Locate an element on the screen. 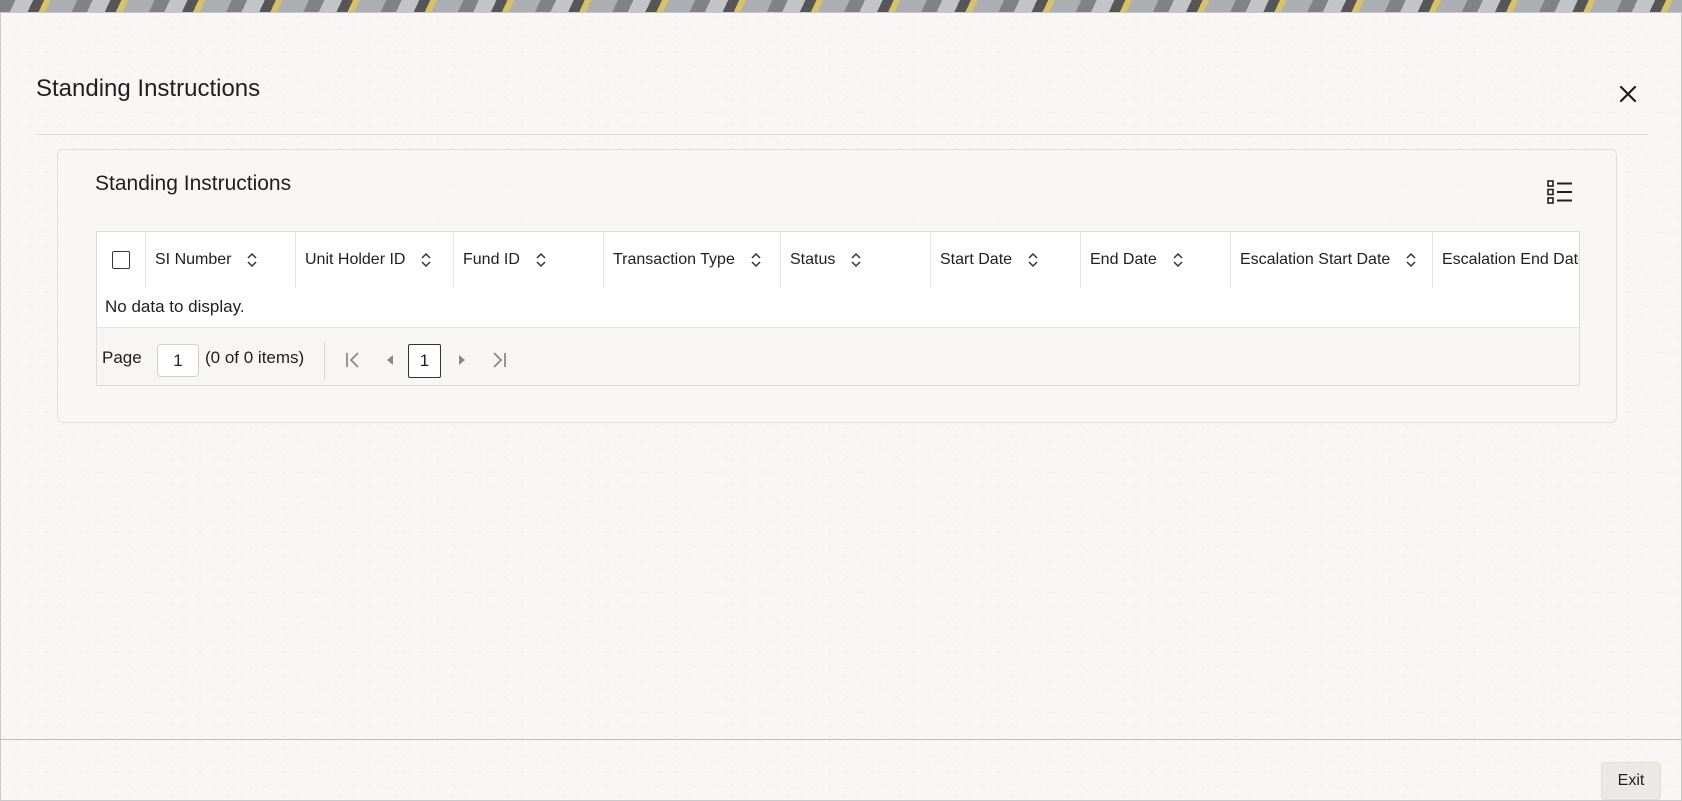  column-label: Fund ID is located at coordinates (491, 259).